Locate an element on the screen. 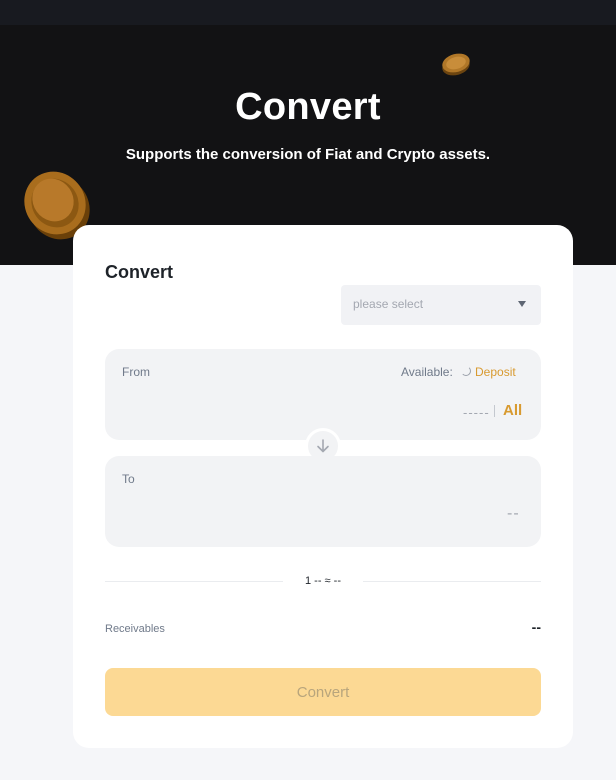  chevron-down-icon is located at coordinates (522, 304).